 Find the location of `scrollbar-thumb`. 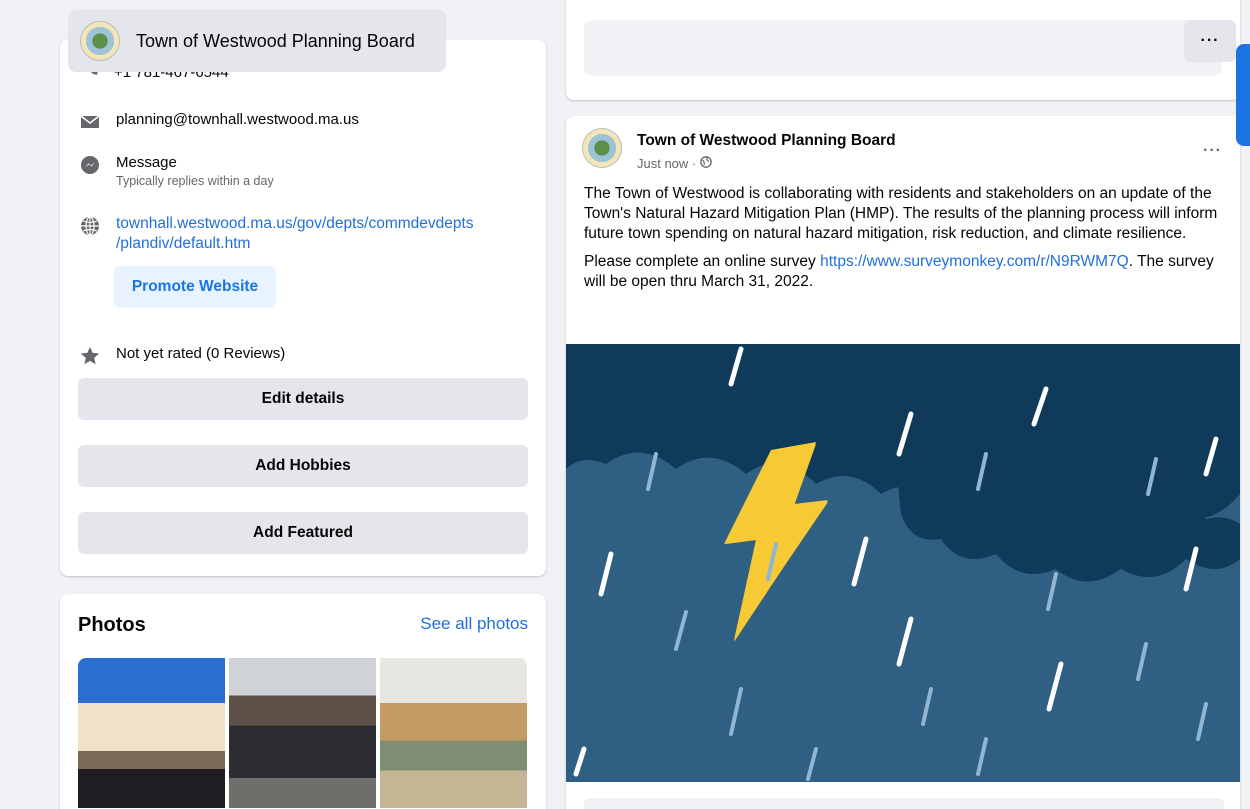

scrollbar-thumb is located at coordinates (1243, 95).